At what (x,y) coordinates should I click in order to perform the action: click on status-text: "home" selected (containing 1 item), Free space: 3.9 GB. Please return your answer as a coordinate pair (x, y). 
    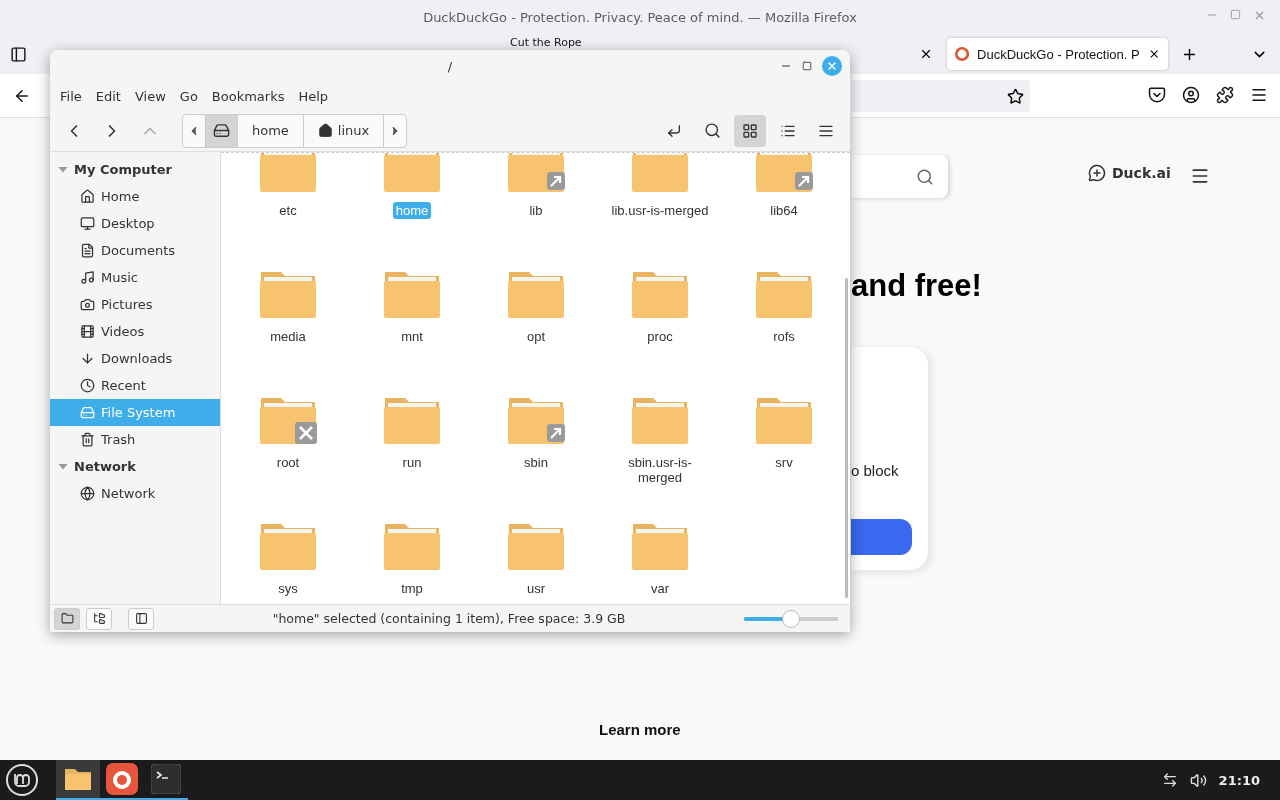
    Looking at the image, I should click on (449, 618).